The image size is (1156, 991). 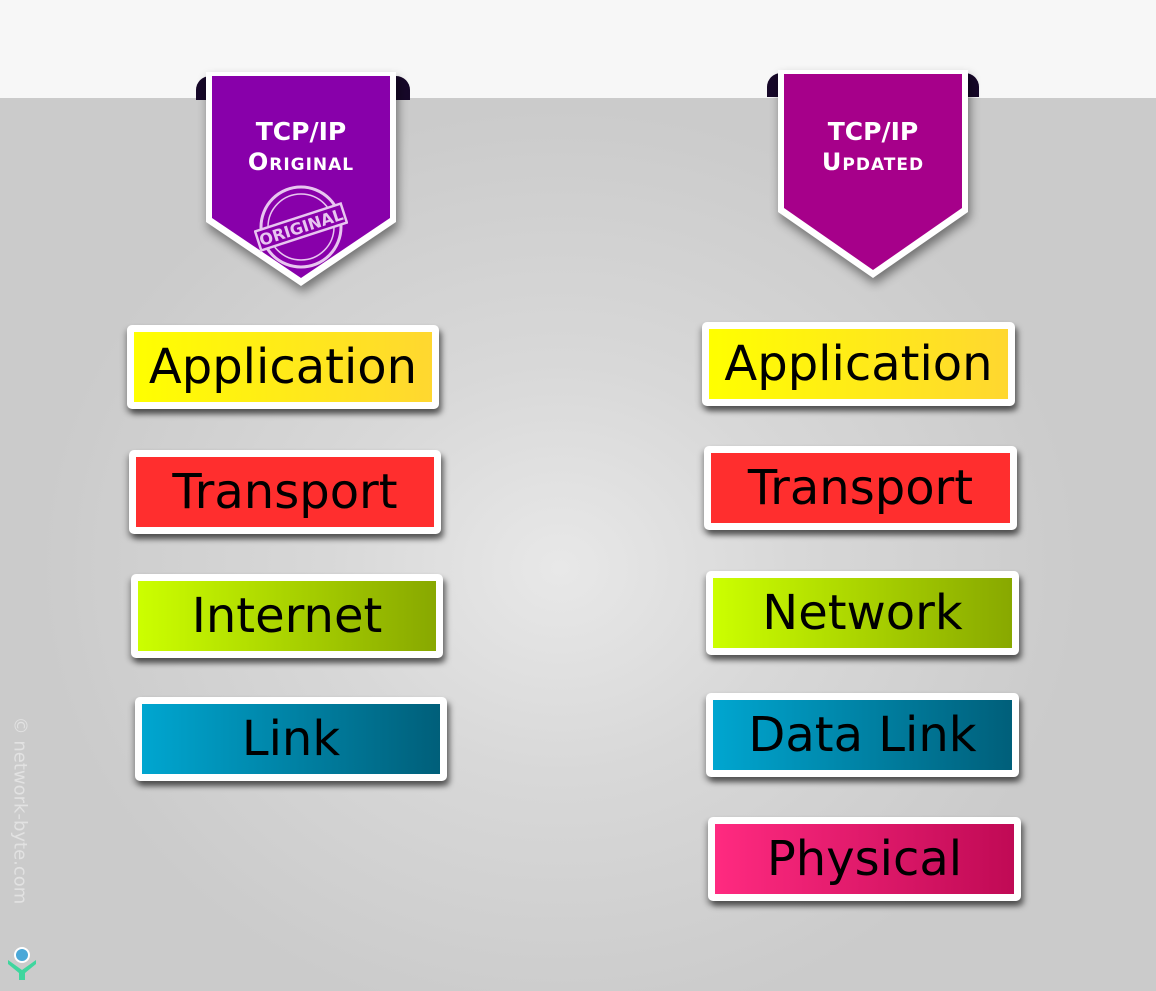 I want to click on banner-title-updated: TCP/IP Updated, so click(x=873, y=146).